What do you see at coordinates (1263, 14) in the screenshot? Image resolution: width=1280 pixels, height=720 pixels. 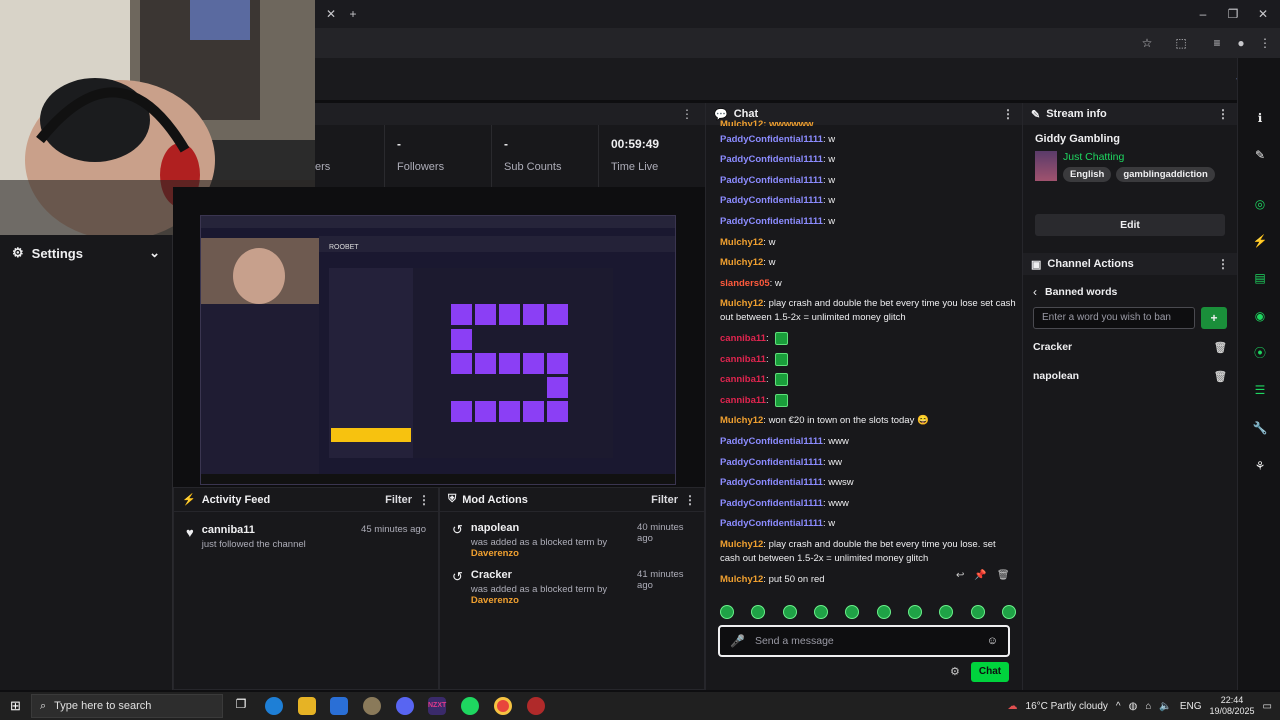 I see `window-close-icon: ✕` at bounding box center [1263, 14].